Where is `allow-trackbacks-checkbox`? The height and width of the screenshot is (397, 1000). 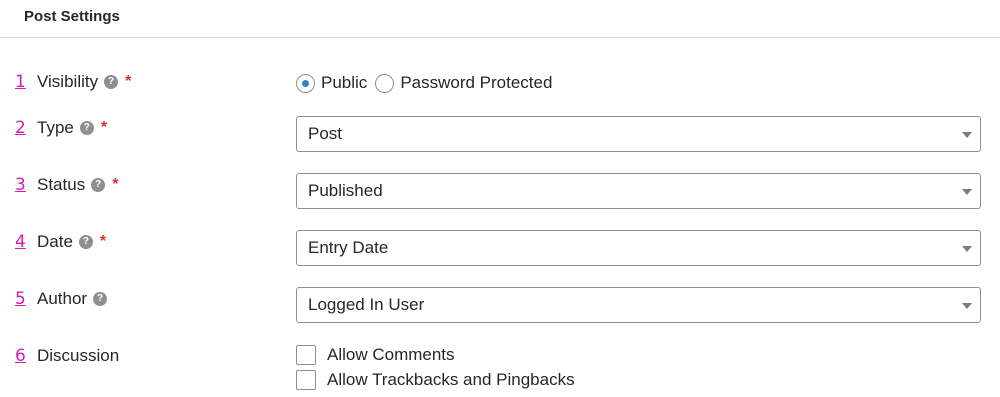 allow-trackbacks-checkbox is located at coordinates (306, 380).